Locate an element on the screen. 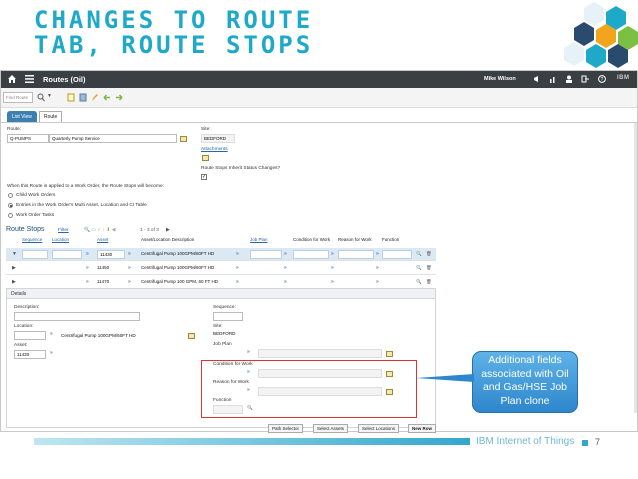  job-plan-input is located at coordinates (266, 254).